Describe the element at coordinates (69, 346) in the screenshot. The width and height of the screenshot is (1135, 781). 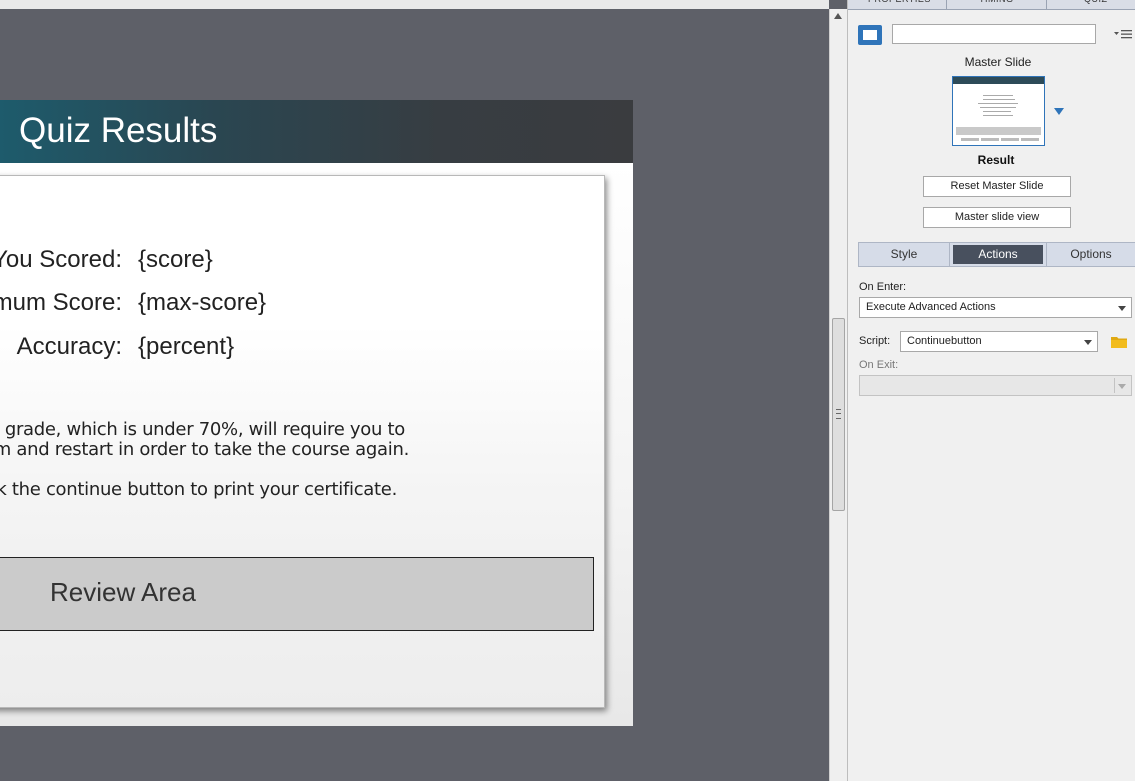
I see `score-label: Accuracy:` at that location.